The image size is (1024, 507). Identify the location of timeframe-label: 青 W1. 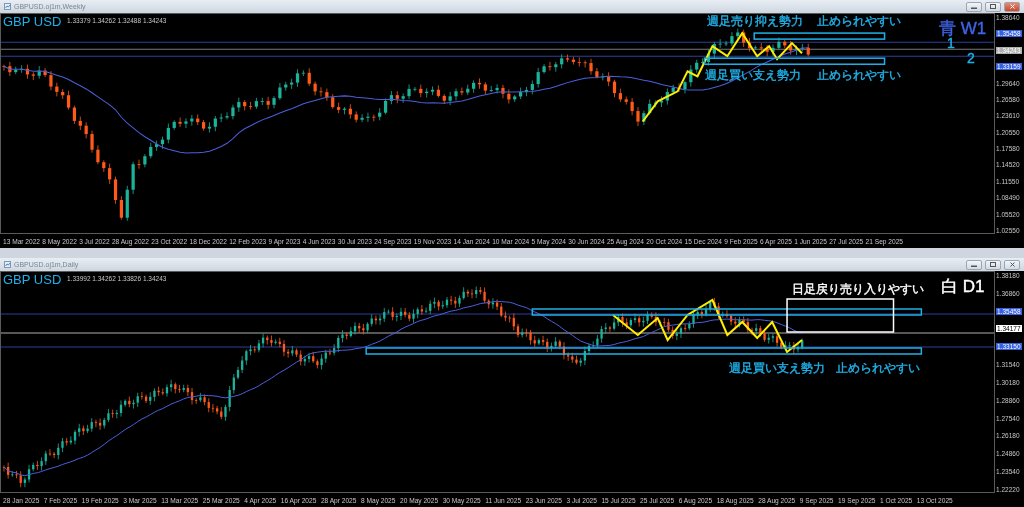
(963, 28).